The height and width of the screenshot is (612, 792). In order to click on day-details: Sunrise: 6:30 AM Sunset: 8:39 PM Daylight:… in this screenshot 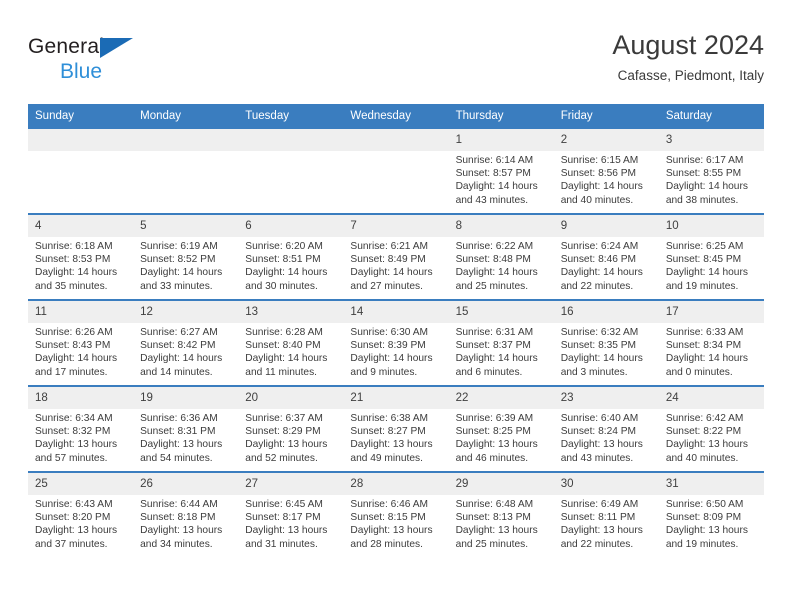, I will do `click(395, 351)`.